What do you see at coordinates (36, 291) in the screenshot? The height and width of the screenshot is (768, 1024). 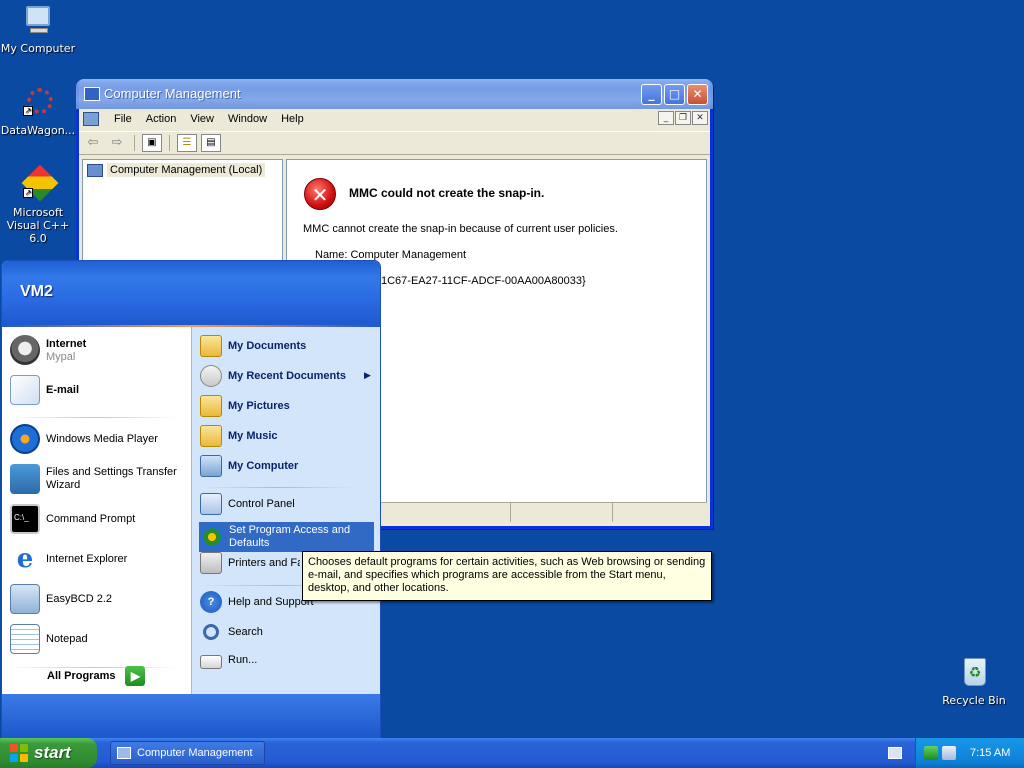 I see `user-name: VM2` at bounding box center [36, 291].